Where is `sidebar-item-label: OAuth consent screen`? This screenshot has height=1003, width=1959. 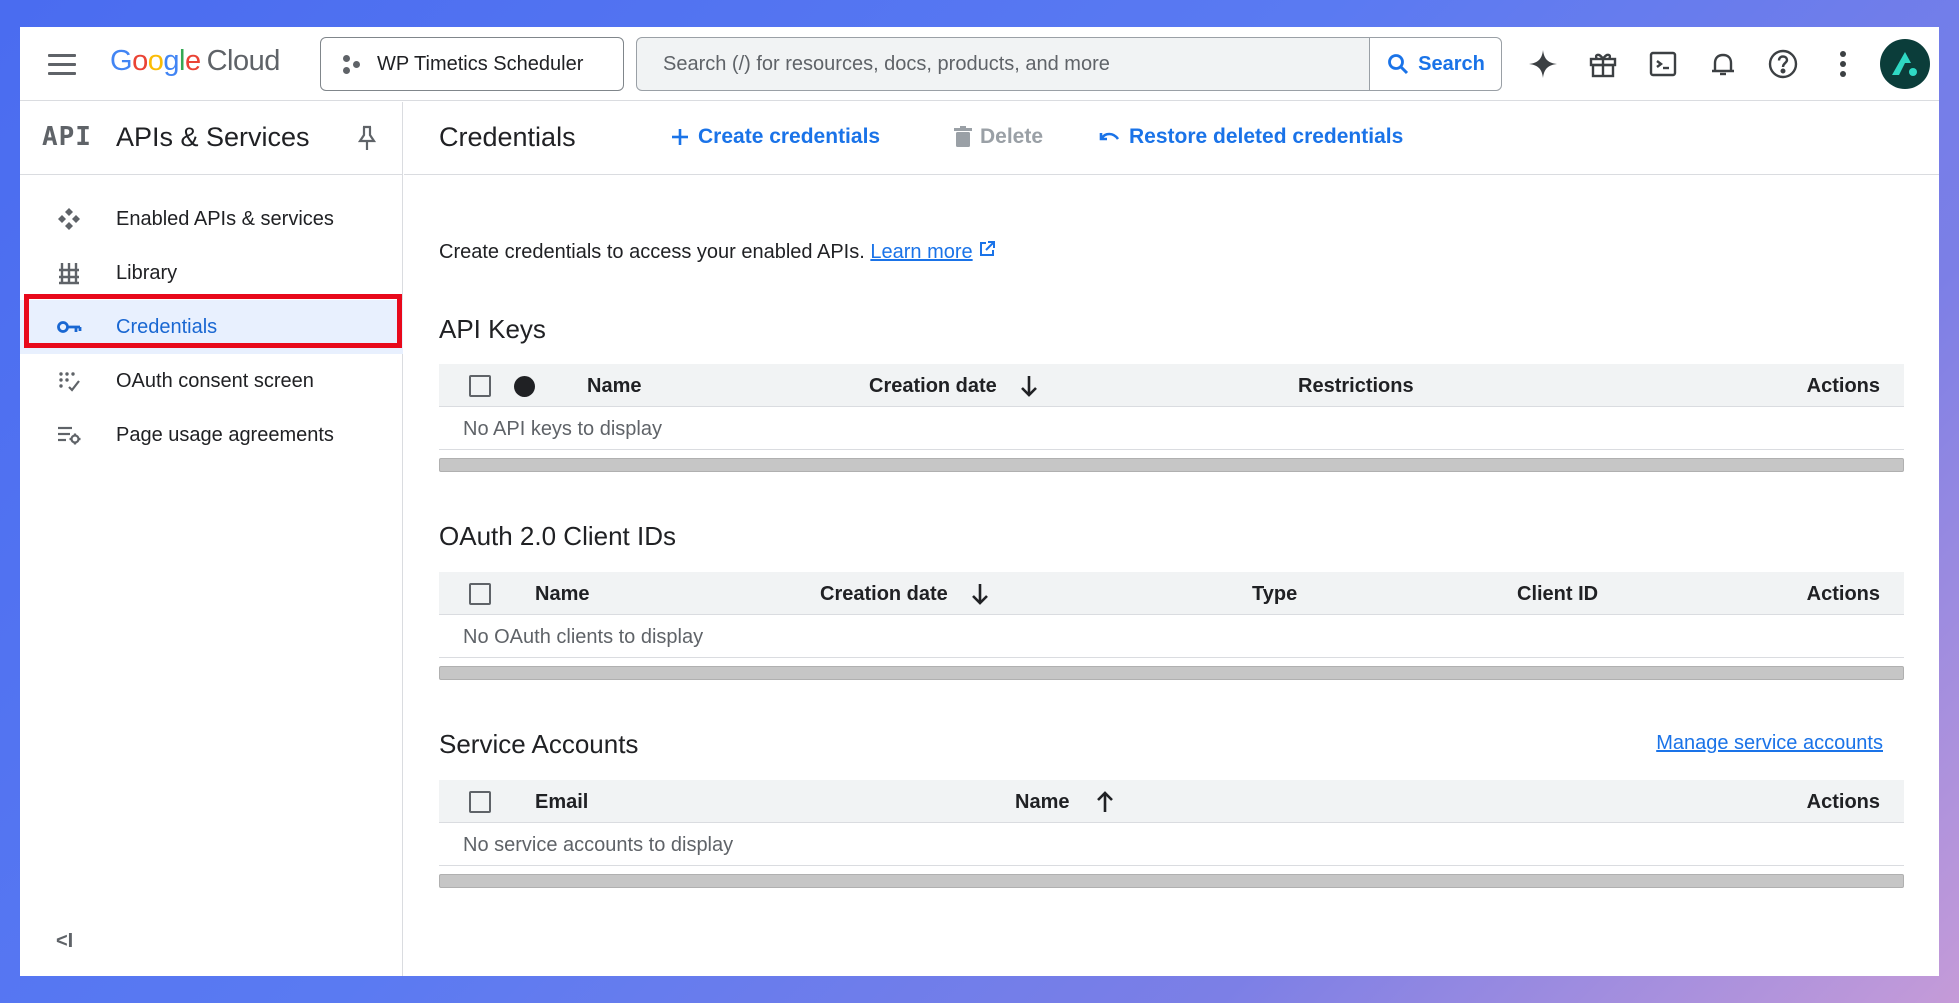
sidebar-item-label: OAuth consent screen is located at coordinates (215, 380).